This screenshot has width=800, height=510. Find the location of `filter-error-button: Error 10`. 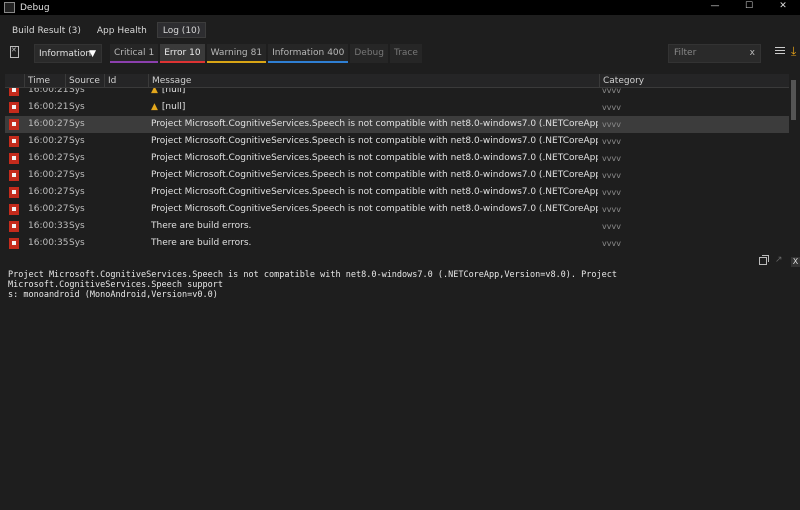

filter-error-button: Error 10 is located at coordinates (182, 53).